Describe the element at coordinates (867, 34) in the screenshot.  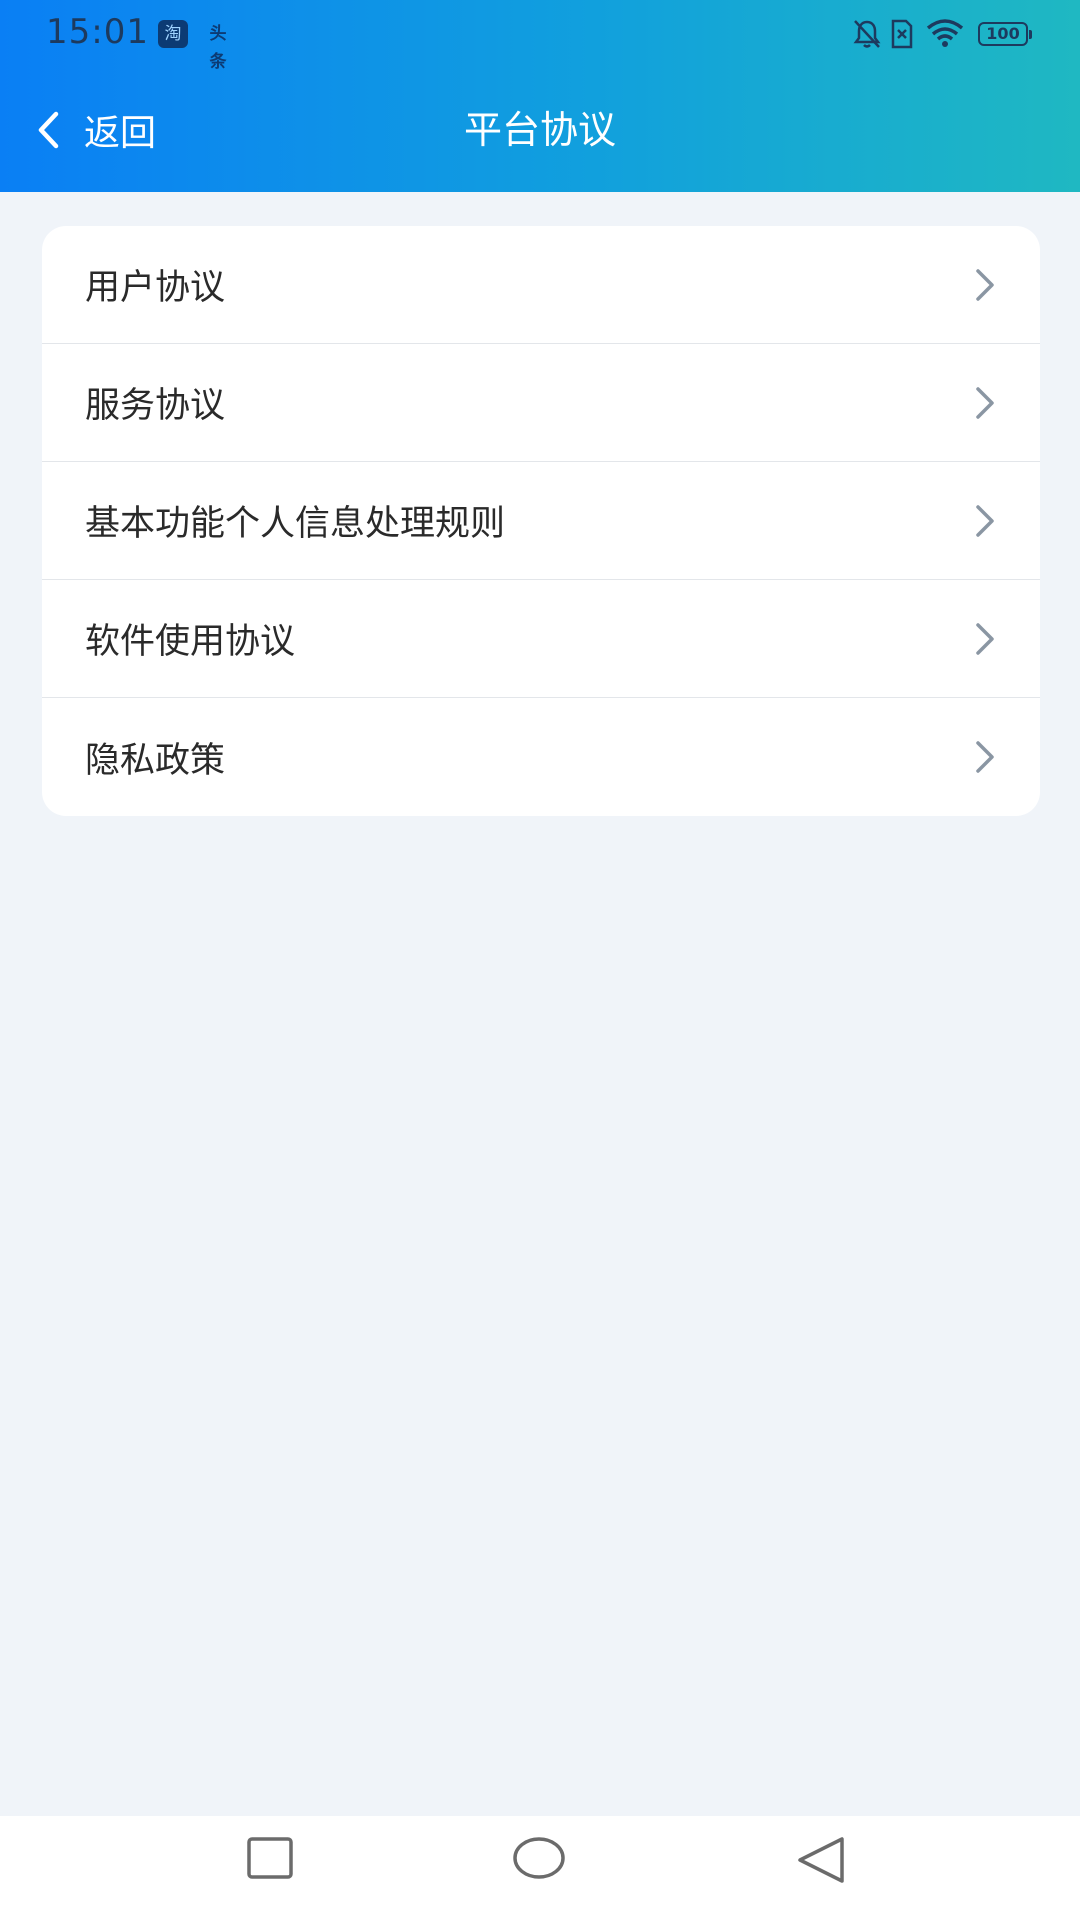
I see `bell-off-icon` at that location.